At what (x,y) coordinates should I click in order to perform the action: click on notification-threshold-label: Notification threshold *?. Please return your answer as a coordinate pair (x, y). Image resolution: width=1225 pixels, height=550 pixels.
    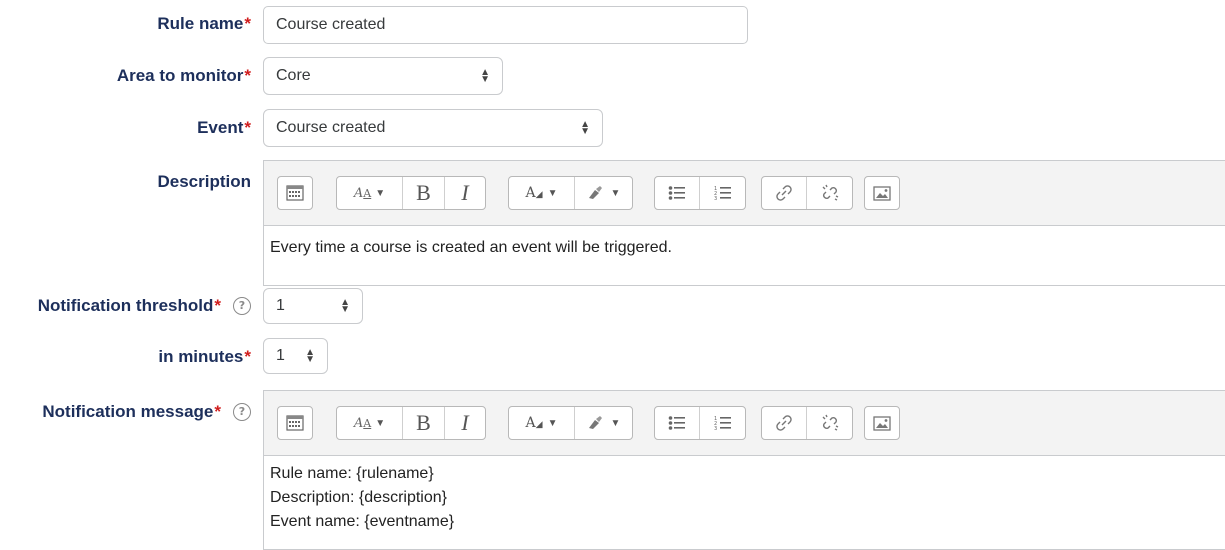
    Looking at the image, I should click on (144, 306).